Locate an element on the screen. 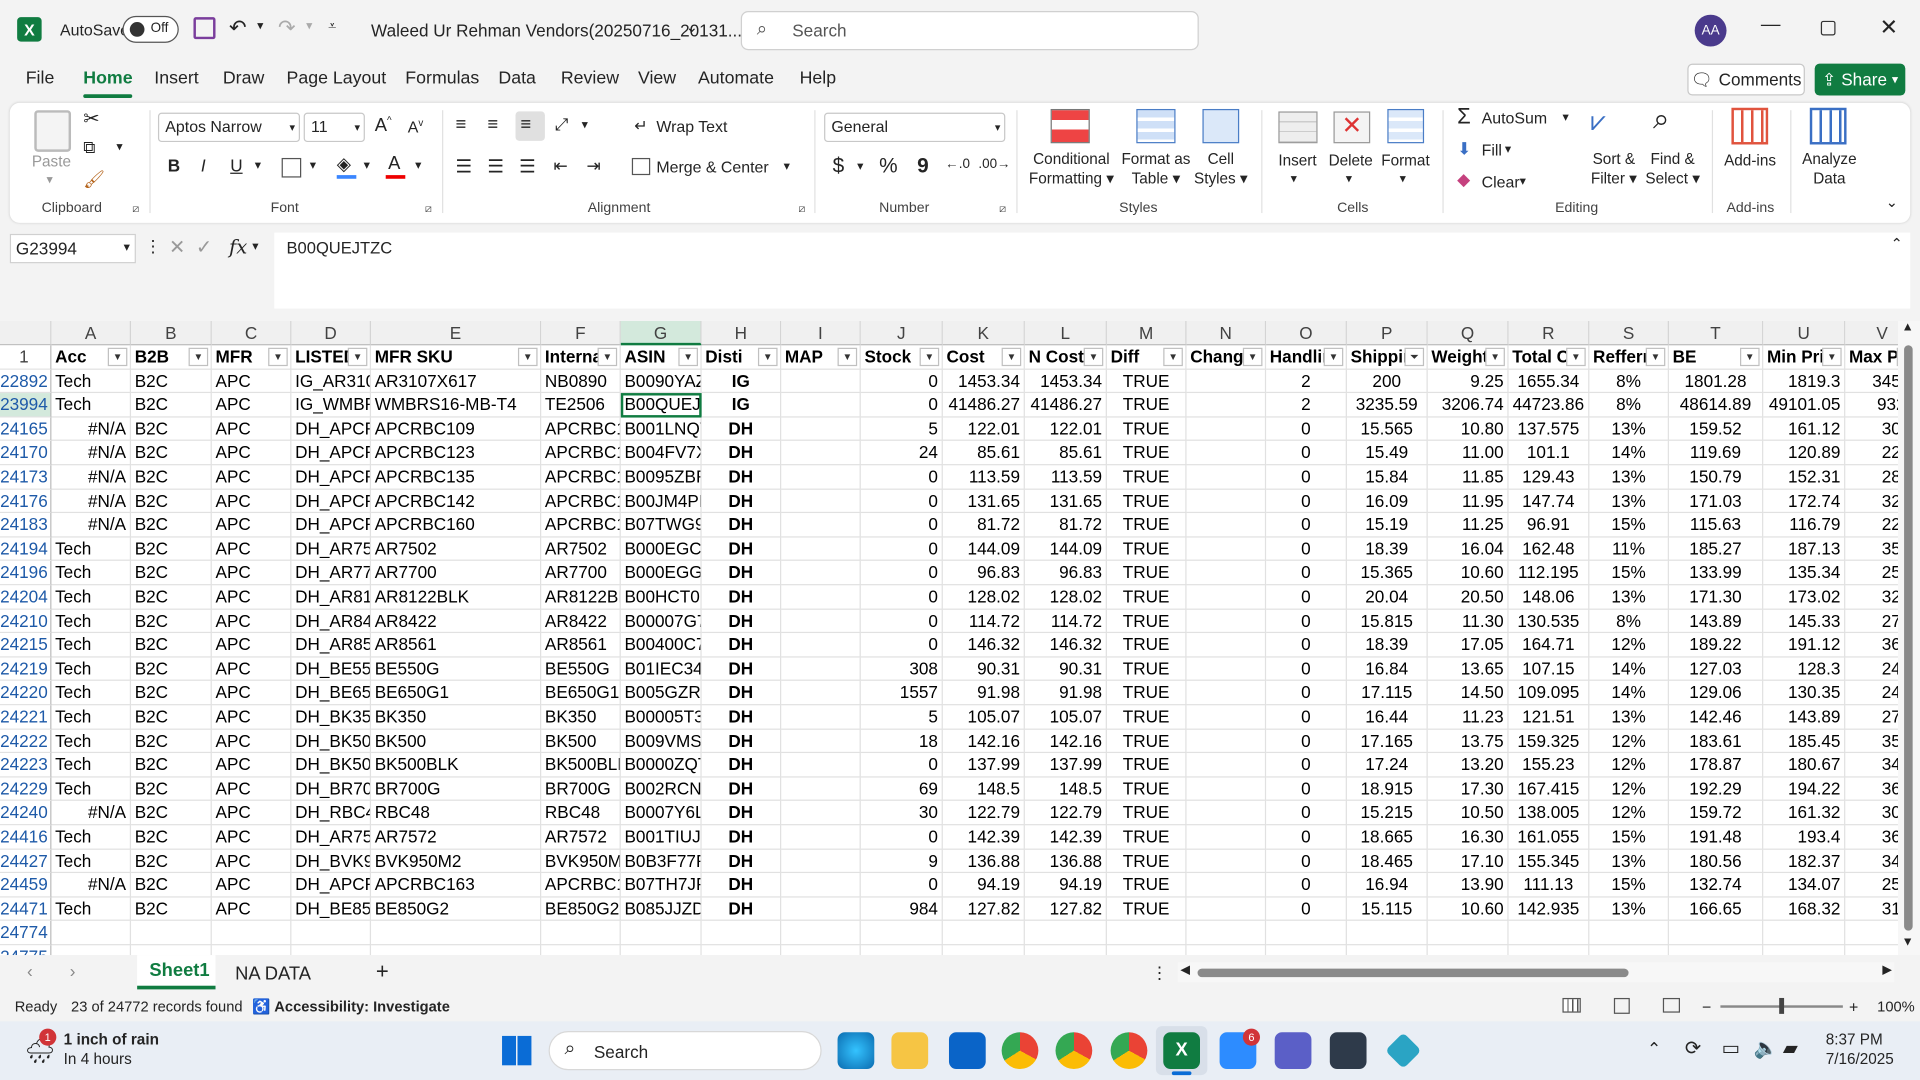  table-cell: 2 is located at coordinates (1306, 381).